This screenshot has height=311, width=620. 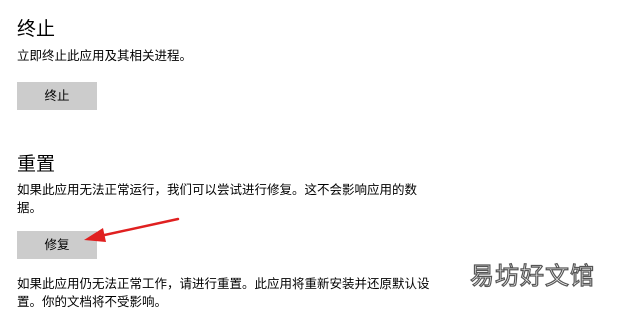 What do you see at coordinates (57, 245) in the screenshot?
I see `repair-button: 修复` at bounding box center [57, 245].